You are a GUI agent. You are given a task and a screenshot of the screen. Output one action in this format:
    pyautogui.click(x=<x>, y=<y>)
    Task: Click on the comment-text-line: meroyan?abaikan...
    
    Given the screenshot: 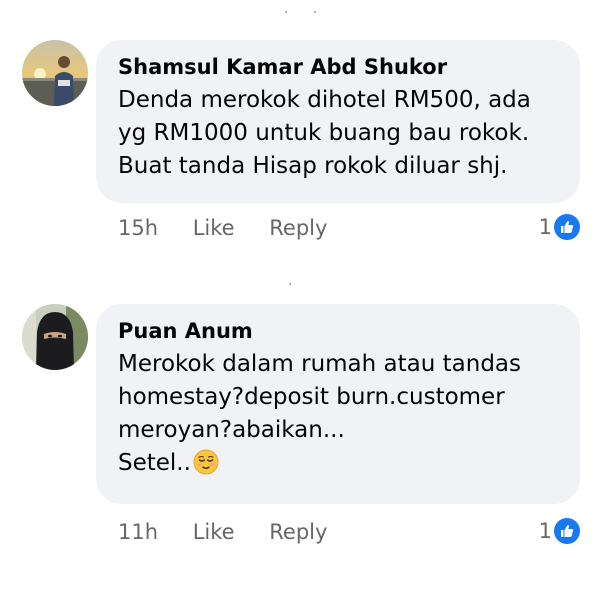 What is the action you would take?
    pyautogui.click(x=231, y=430)
    